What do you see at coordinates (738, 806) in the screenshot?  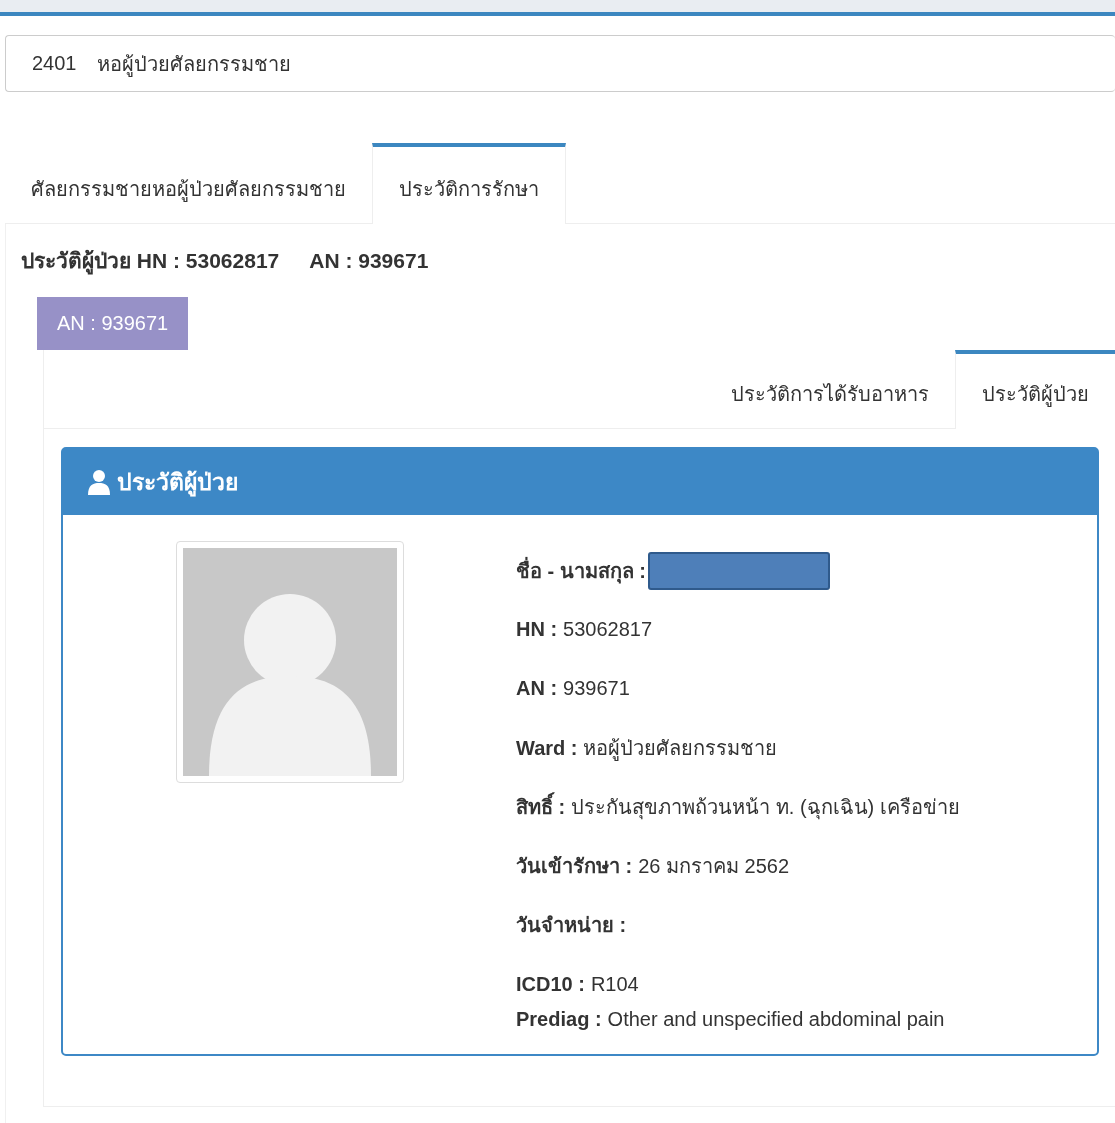 I see `field-text: สิทธิ์ : ประกันสุขภาพถ้วนหน้า ท. (ฉุกเฉิน) เครือข่าย` at bounding box center [738, 806].